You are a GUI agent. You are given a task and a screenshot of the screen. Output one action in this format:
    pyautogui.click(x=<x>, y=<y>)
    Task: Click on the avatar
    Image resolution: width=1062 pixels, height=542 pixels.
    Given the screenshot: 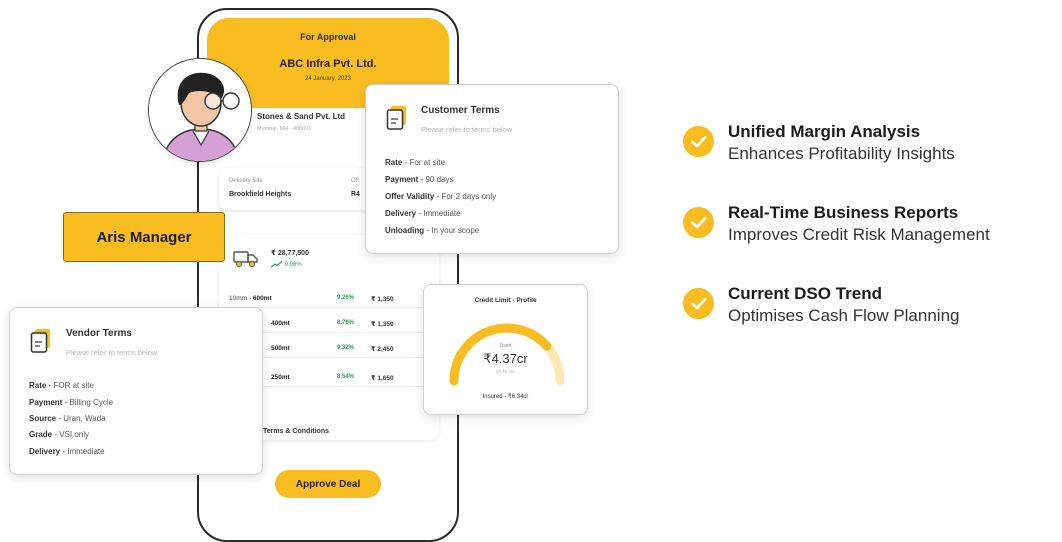 What is the action you would take?
    pyautogui.click(x=200, y=110)
    